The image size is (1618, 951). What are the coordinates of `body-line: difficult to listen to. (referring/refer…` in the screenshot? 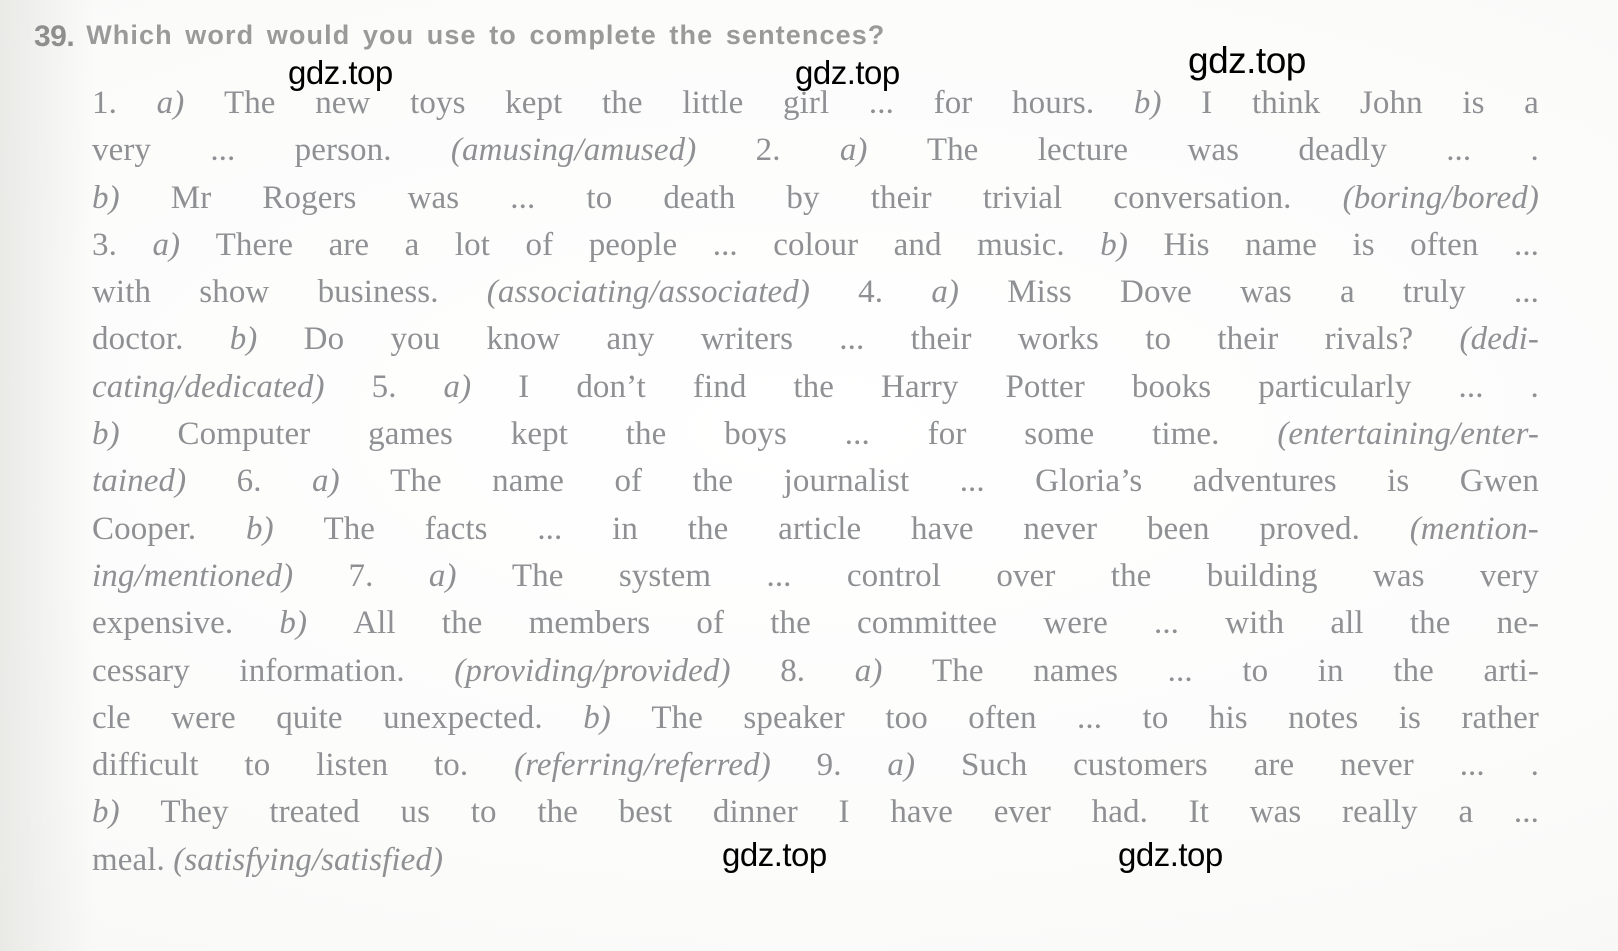 It's located at (815, 765).